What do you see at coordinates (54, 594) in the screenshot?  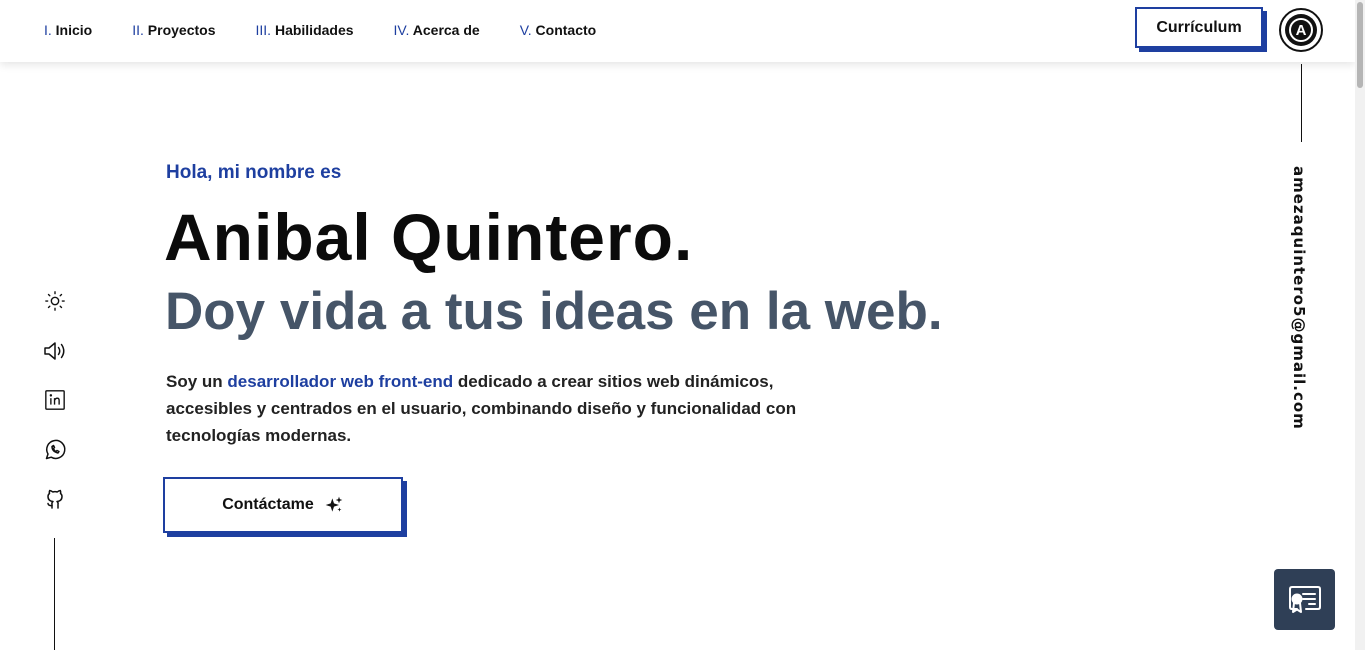 I see `left-rail-line` at bounding box center [54, 594].